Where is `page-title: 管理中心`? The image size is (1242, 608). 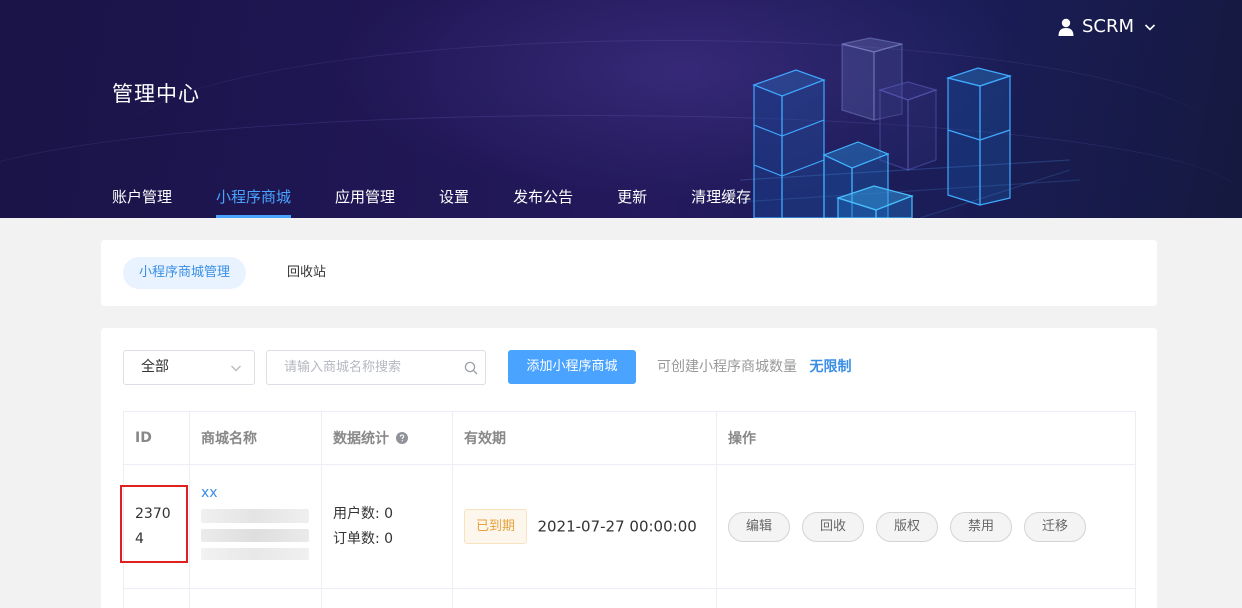
page-title: 管理中心 is located at coordinates (156, 94).